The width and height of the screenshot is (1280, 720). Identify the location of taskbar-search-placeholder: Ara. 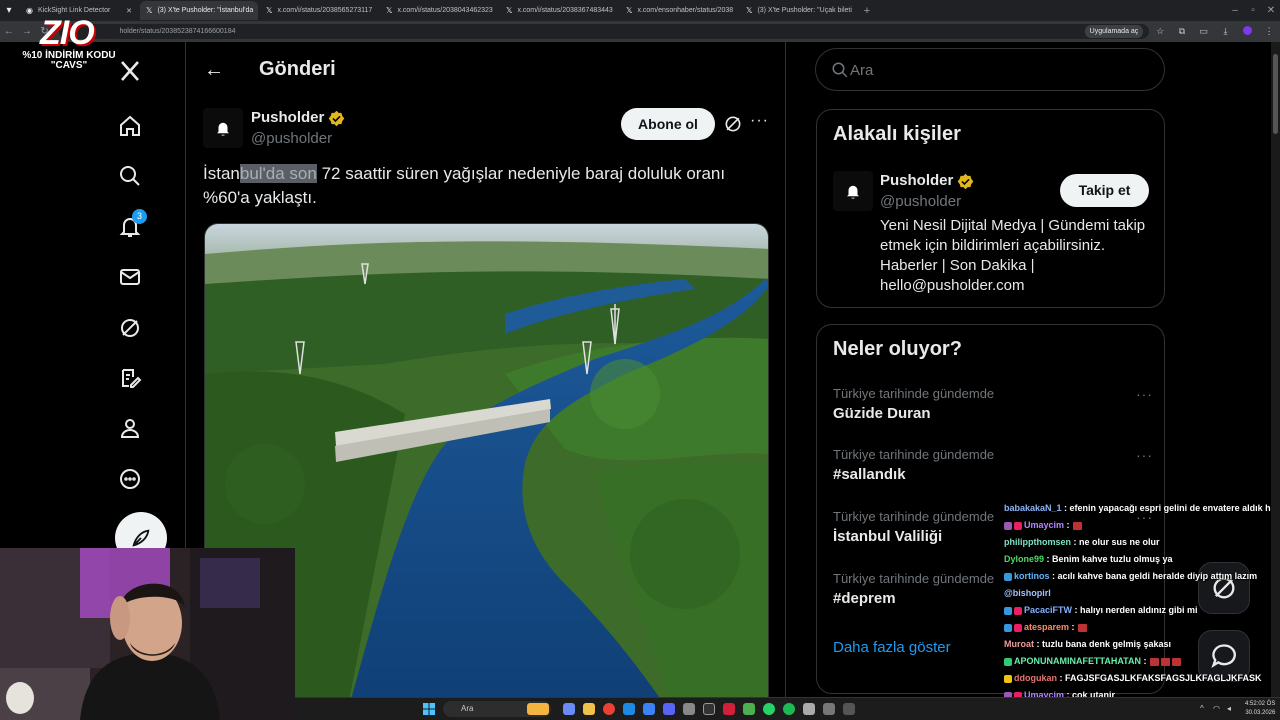
(467, 708).